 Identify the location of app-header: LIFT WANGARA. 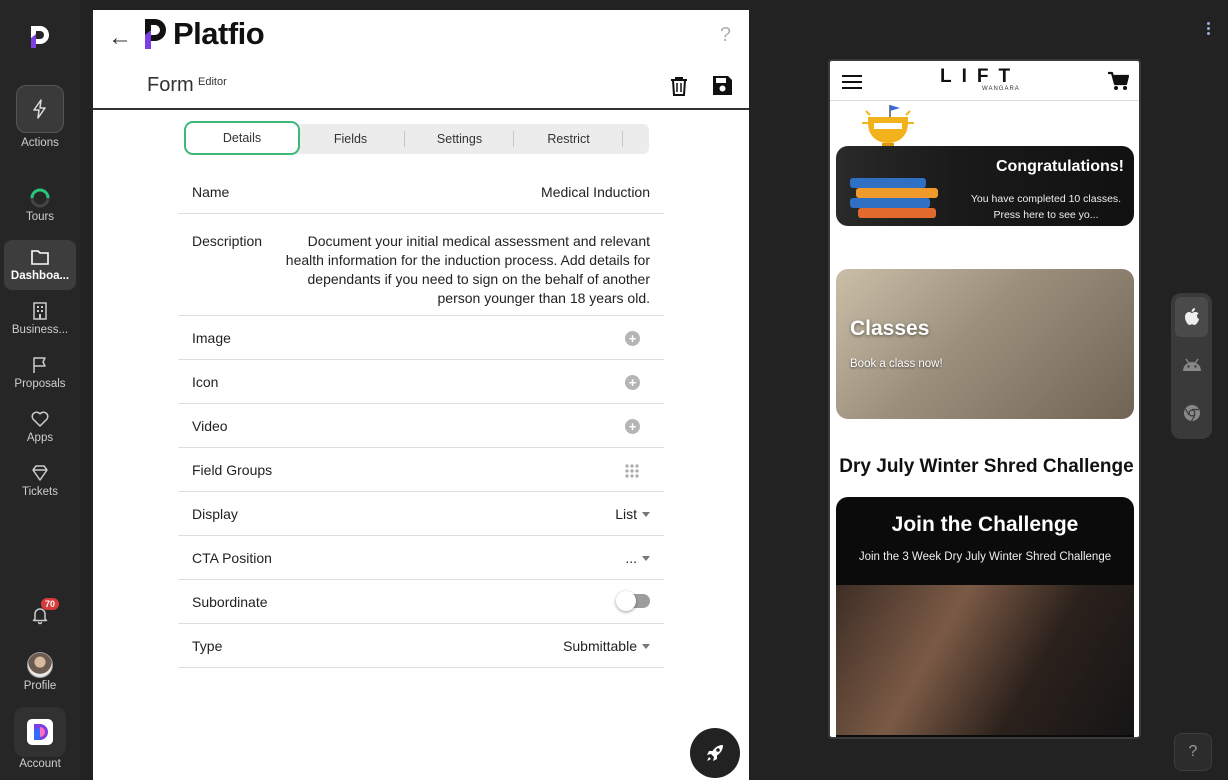
(984, 81).